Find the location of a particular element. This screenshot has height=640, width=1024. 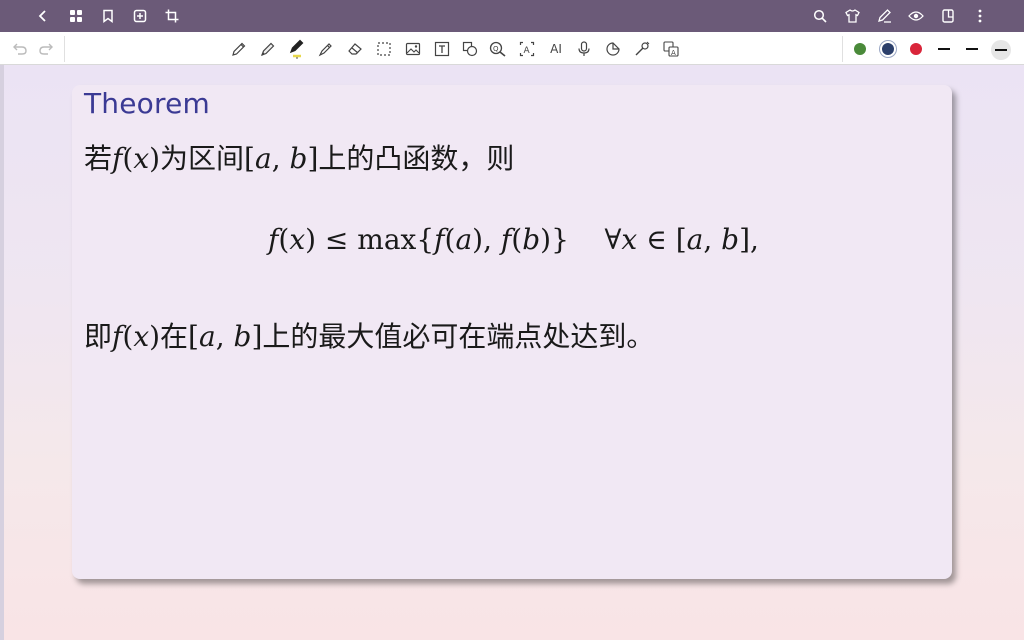

color-swatch-red is located at coordinates (916, 49).